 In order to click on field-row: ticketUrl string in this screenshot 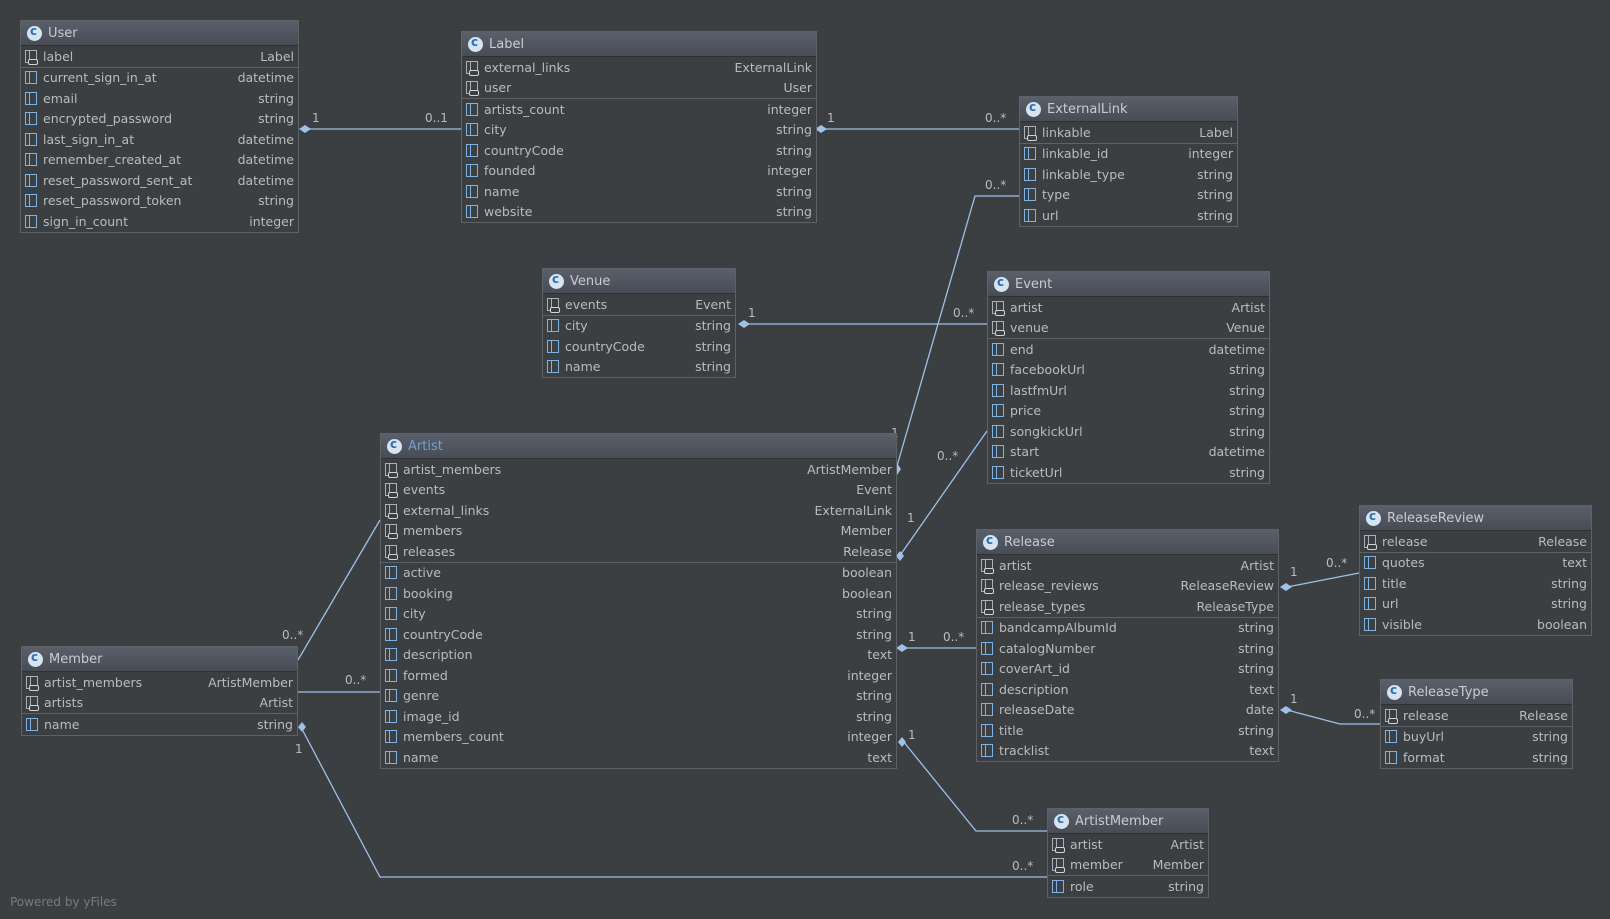, I will do `click(1128, 472)`.